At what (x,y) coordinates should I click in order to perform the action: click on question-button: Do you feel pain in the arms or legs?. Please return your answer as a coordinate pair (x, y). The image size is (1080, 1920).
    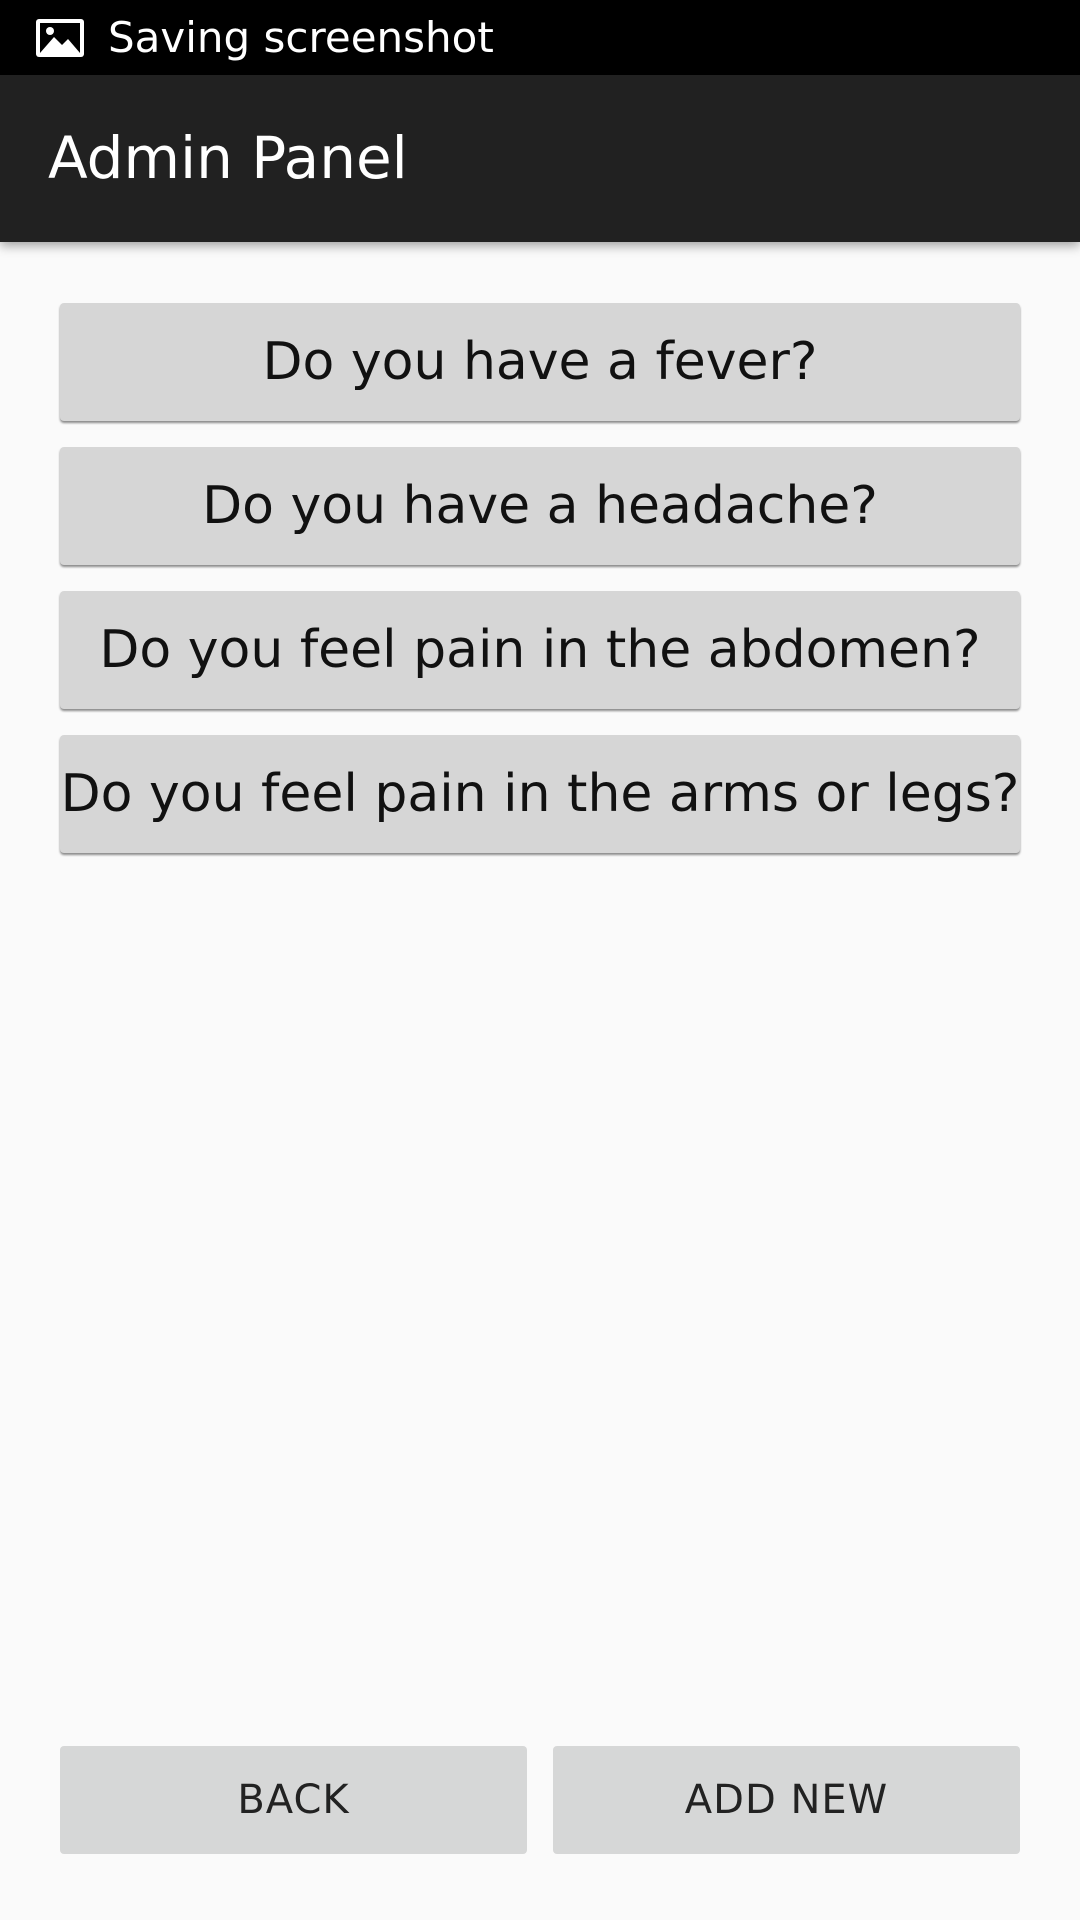
    Looking at the image, I should click on (540, 794).